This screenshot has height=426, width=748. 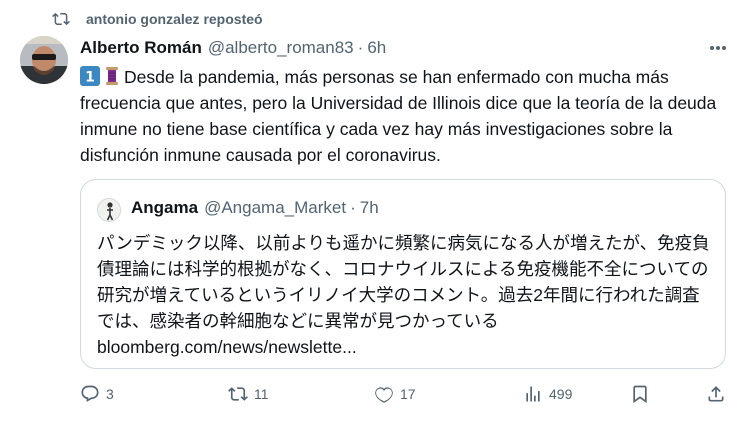 I want to click on quote-avatar, so click(x=109, y=210).